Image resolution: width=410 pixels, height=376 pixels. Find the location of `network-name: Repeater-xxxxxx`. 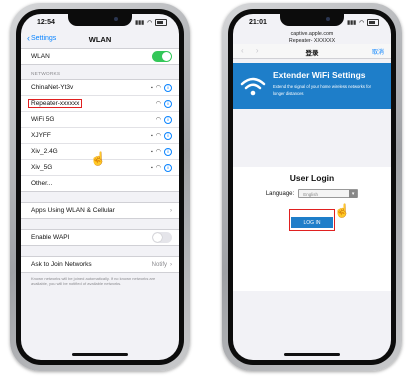

network-name: Repeater-xxxxxx is located at coordinates (55, 103).